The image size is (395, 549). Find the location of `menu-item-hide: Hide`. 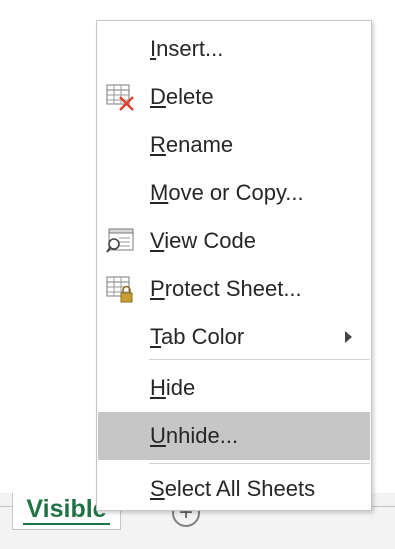

menu-item-hide: Hide is located at coordinates (234, 388).